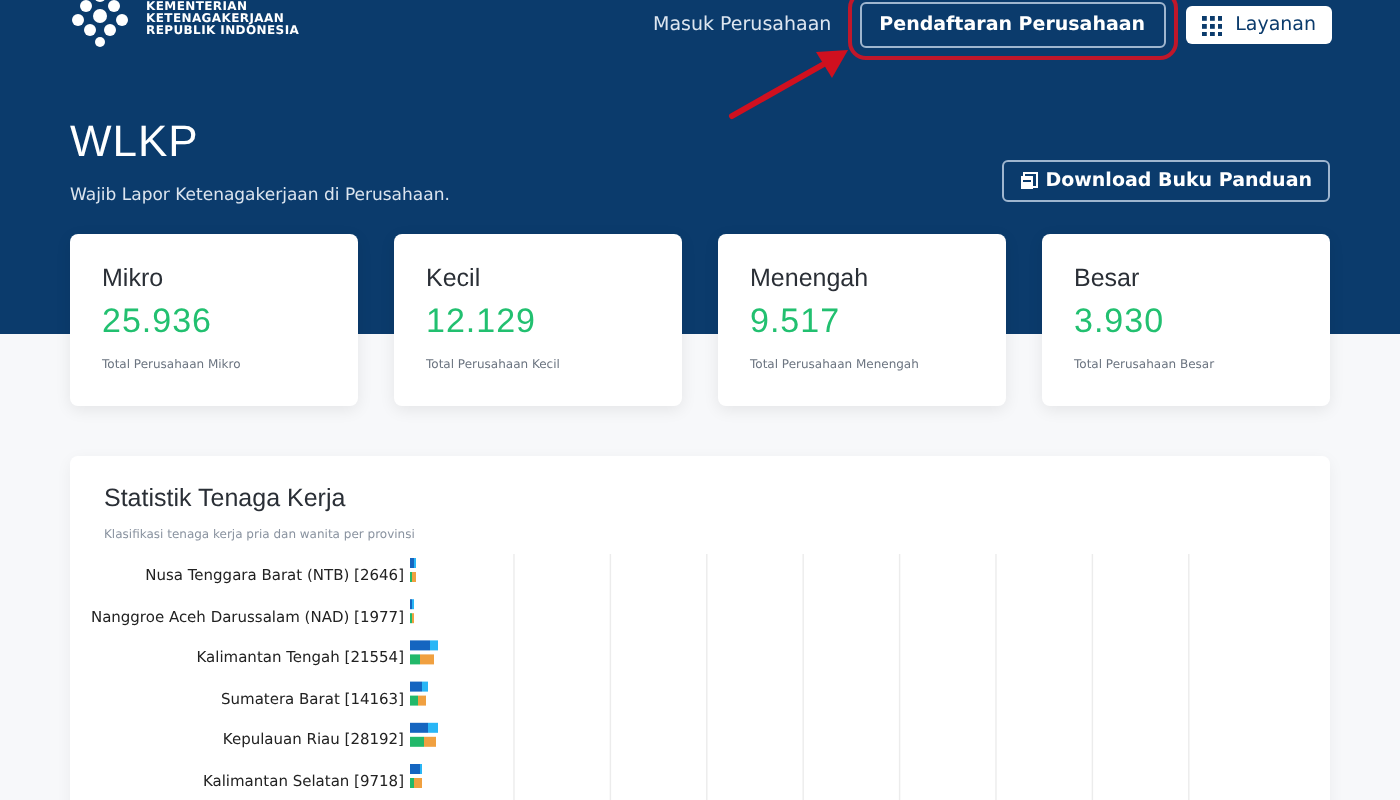 The height and width of the screenshot is (800, 1400). I want to click on card-value: 9.517, so click(796, 322).